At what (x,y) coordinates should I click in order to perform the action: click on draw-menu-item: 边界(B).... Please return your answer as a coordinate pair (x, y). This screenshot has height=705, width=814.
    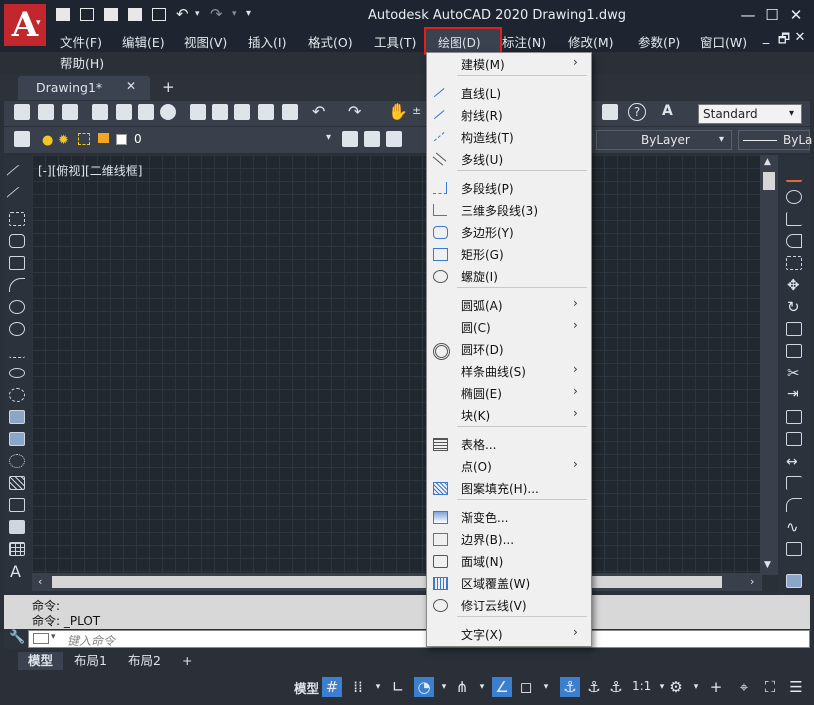
    Looking at the image, I should click on (509, 539).